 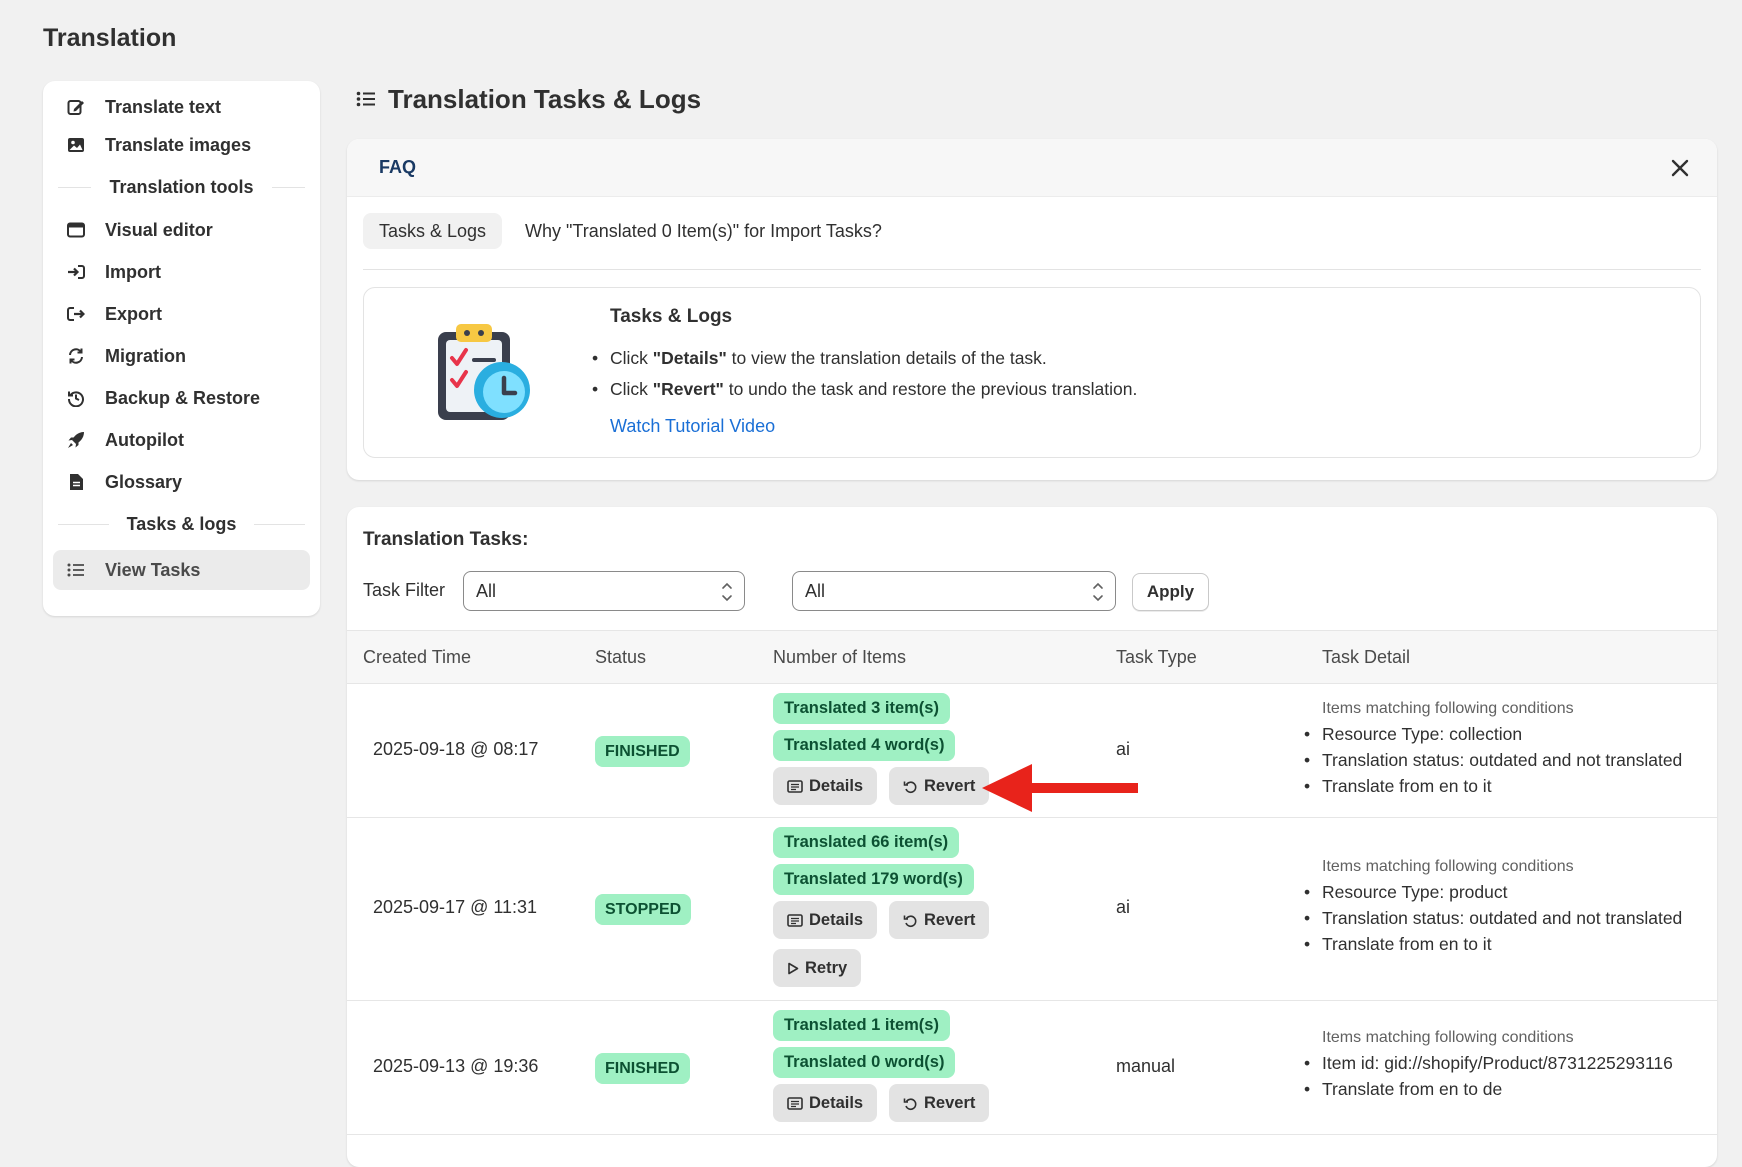 I want to click on status-badge: STOPPED, so click(x=643, y=909).